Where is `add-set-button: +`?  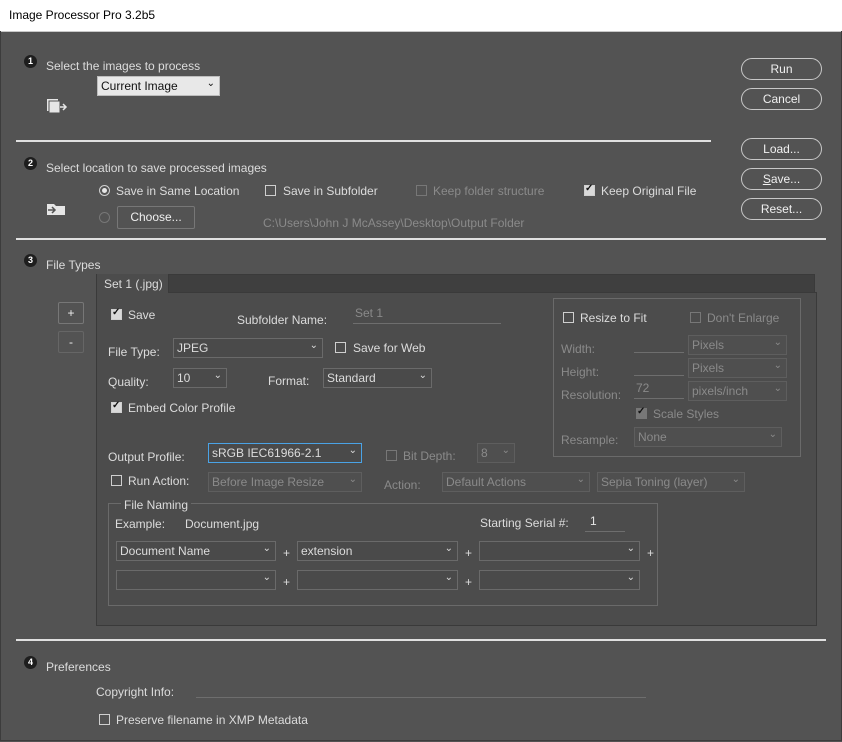 add-set-button: + is located at coordinates (71, 313).